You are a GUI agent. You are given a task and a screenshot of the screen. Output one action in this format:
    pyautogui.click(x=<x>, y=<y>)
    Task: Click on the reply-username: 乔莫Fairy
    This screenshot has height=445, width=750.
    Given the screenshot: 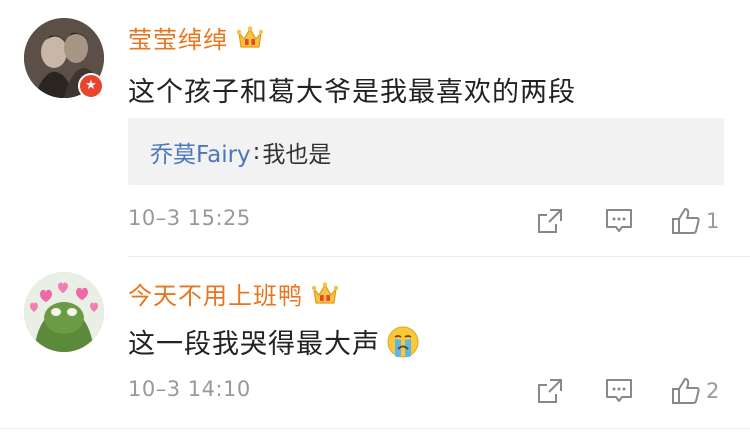 What is the action you would take?
    pyautogui.click(x=200, y=152)
    